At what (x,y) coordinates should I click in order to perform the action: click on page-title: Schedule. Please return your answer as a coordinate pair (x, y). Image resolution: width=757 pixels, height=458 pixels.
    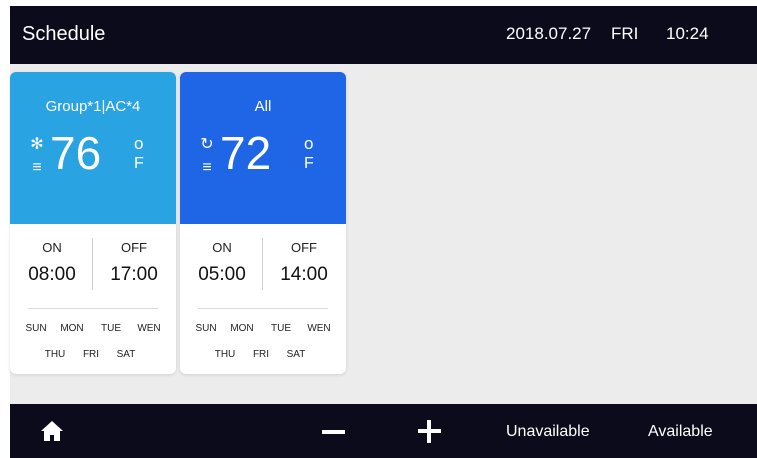
    Looking at the image, I should click on (64, 34).